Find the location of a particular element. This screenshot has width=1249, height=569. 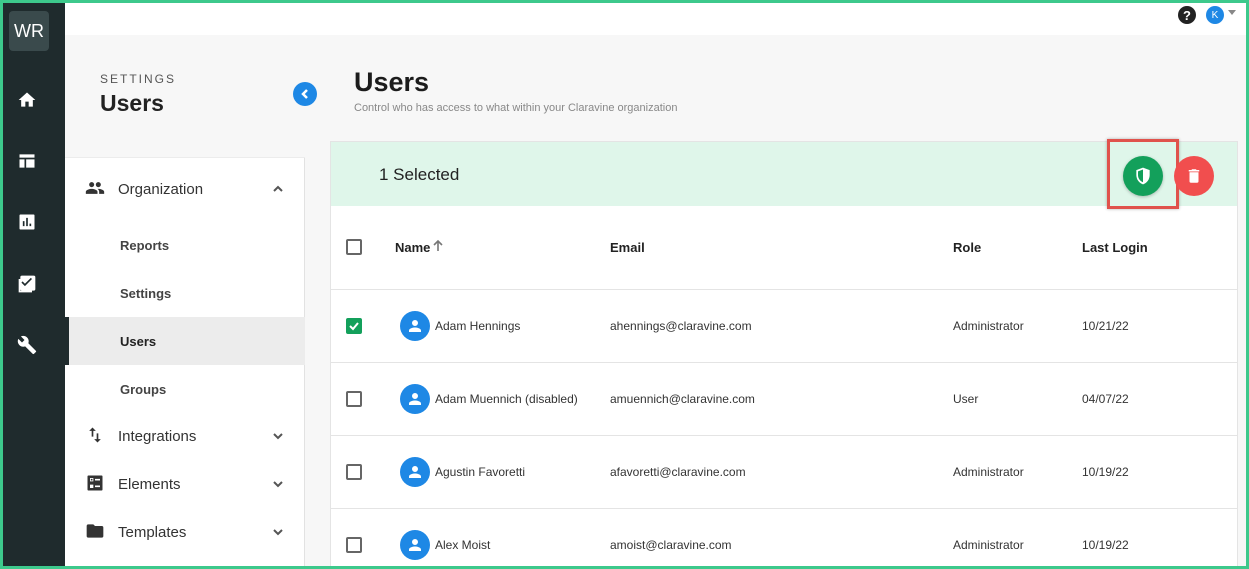

sidebar-group-label: Elements is located at coordinates (149, 484).